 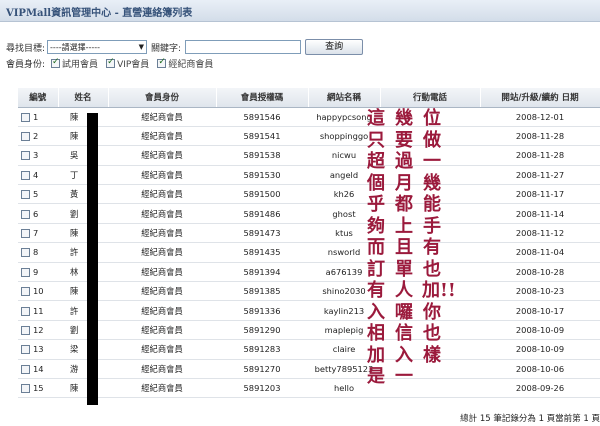 What do you see at coordinates (344, 194) in the screenshot?
I see `row-site-name: kh26` at bounding box center [344, 194].